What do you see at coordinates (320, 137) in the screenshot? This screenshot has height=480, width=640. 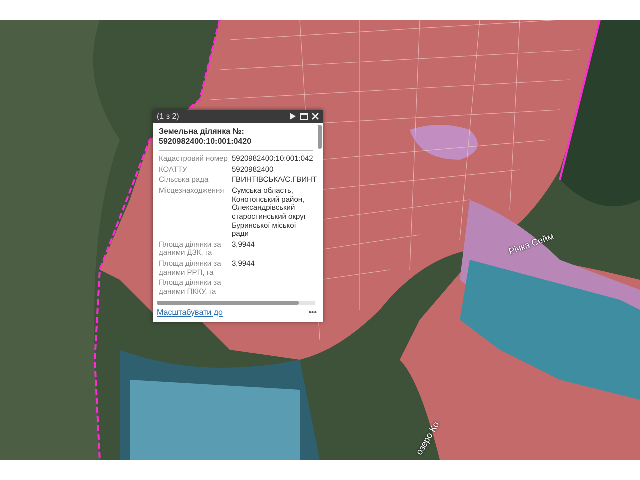 I see `vertical-scrollbar` at bounding box center [320, 137].